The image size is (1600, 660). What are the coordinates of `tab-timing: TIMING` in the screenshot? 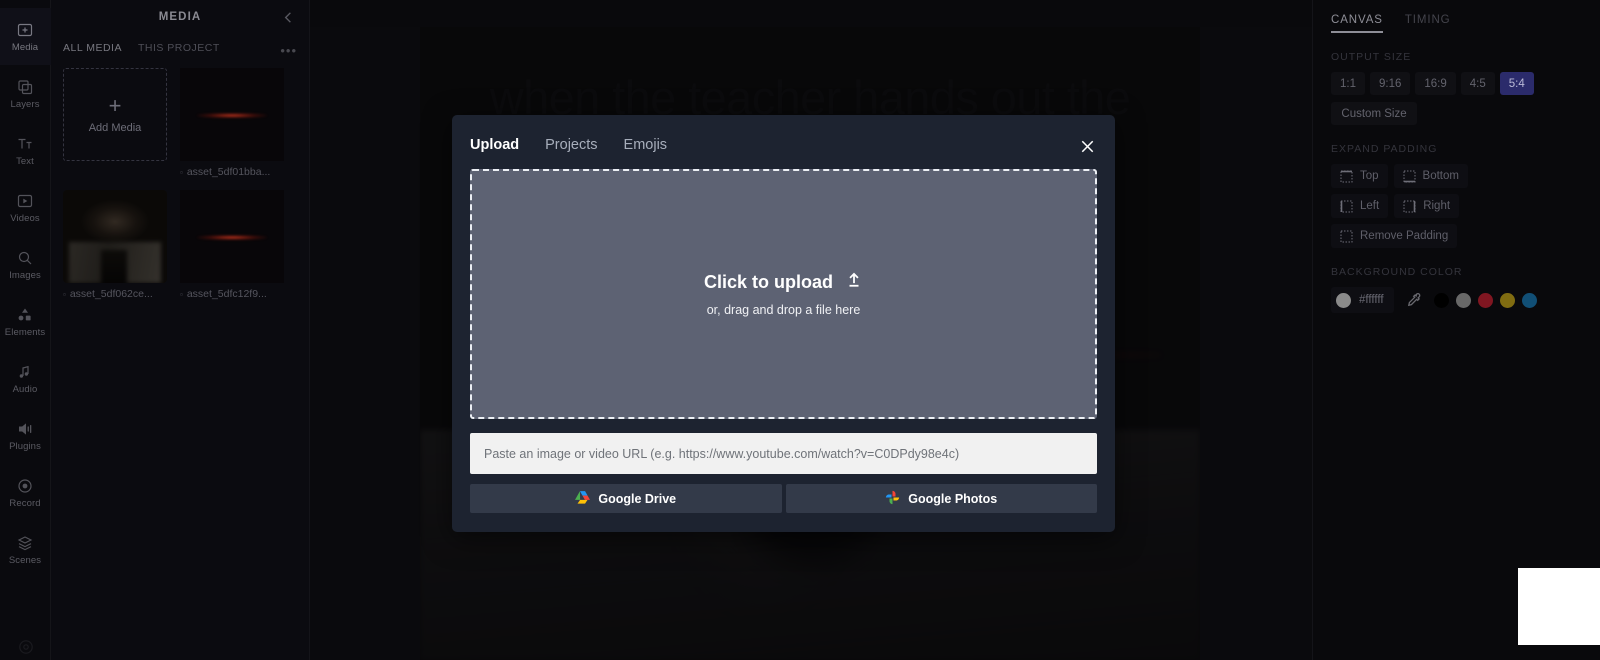 It's located at (1428, 23).